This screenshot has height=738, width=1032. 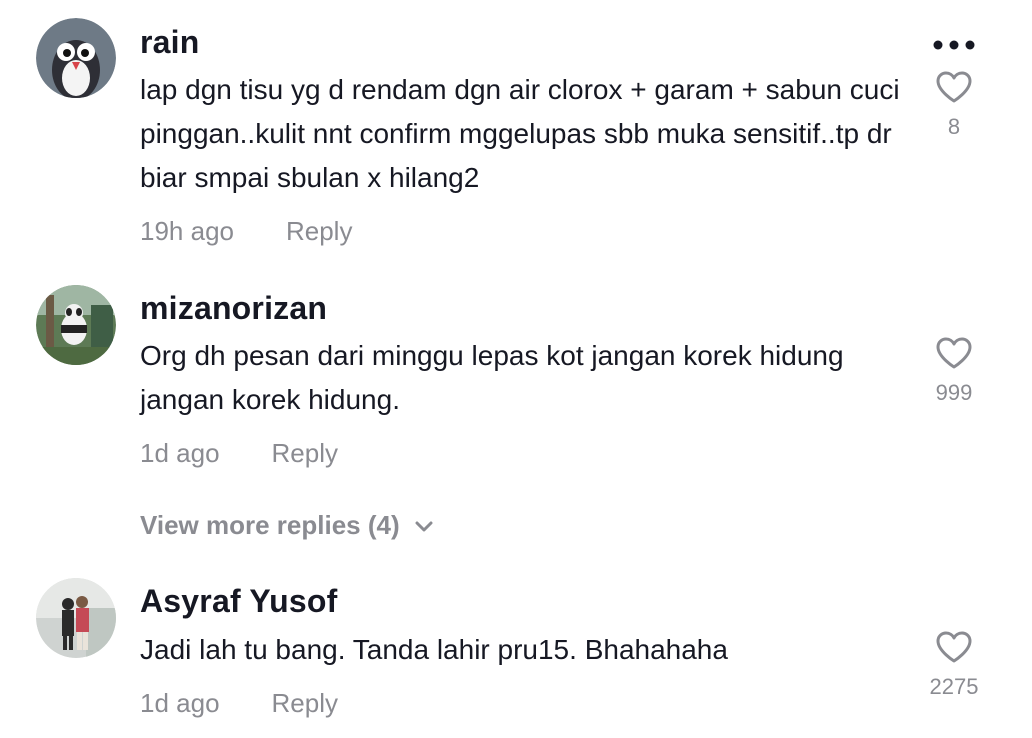 What do you see at coordinates (954, 665) in the screenshot?
I see `like-button: 2275` at bounding box center [954, 665].